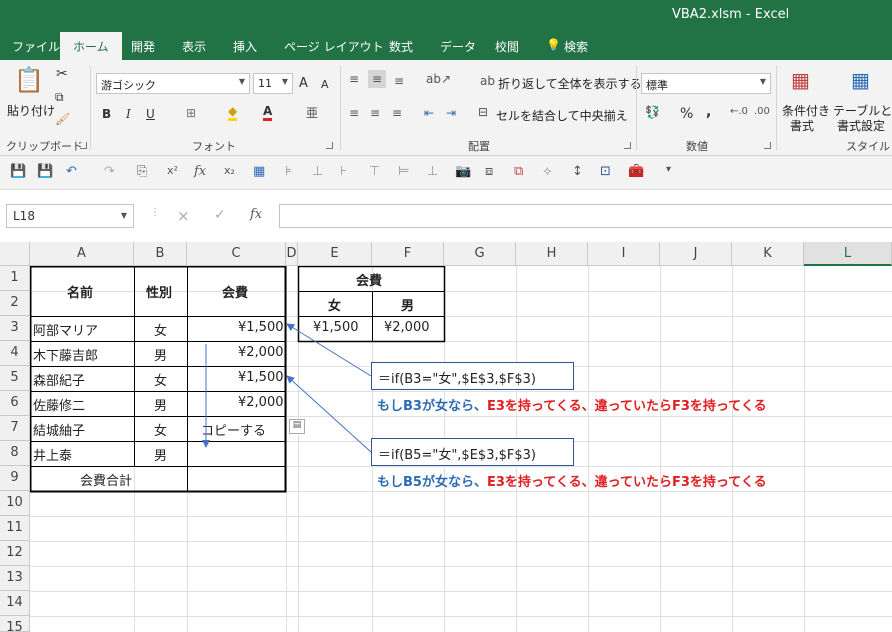  Describe the element at coordinates (762, 111) in the screenshot. I see `decrease-decimal-icon: .00` at that location.